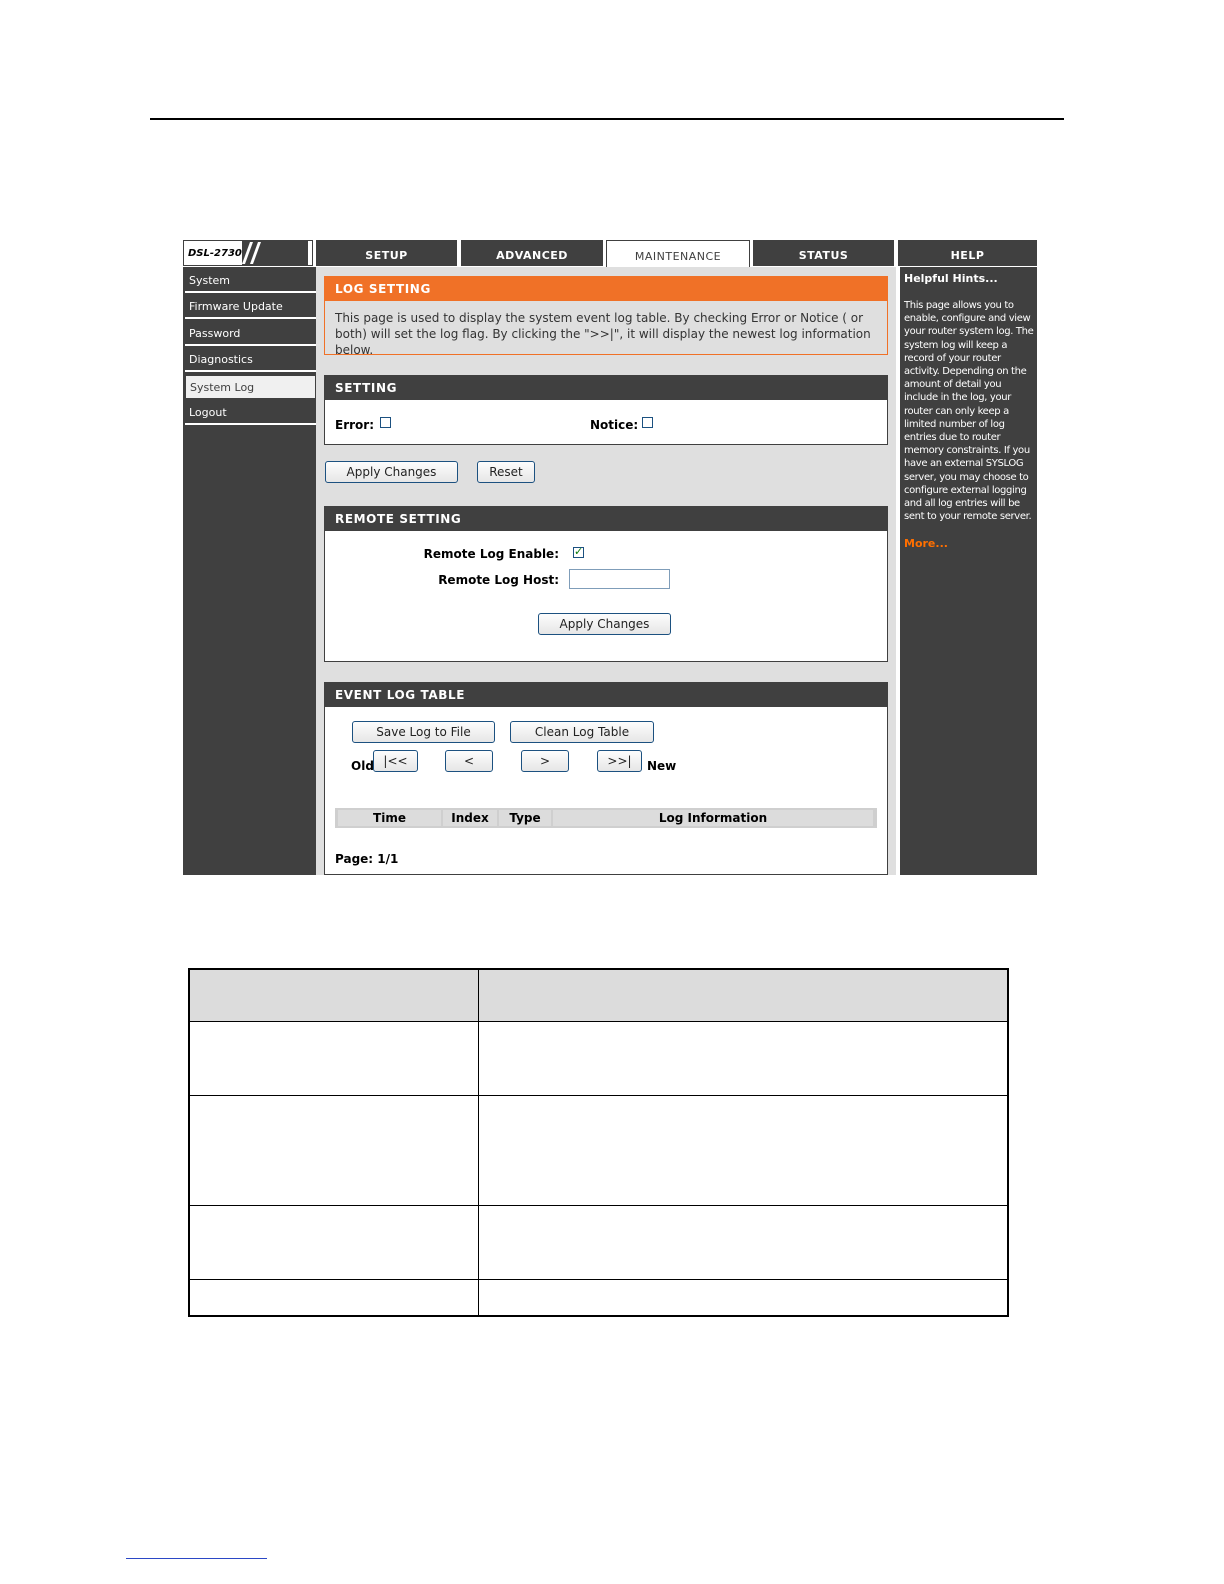 Image resolution: width=1224 pixels, height=1584 pixels. Describe the element at coordinates (250, 413) in the screenshot. I see `sidebar-item-logout: Logout` at that location.